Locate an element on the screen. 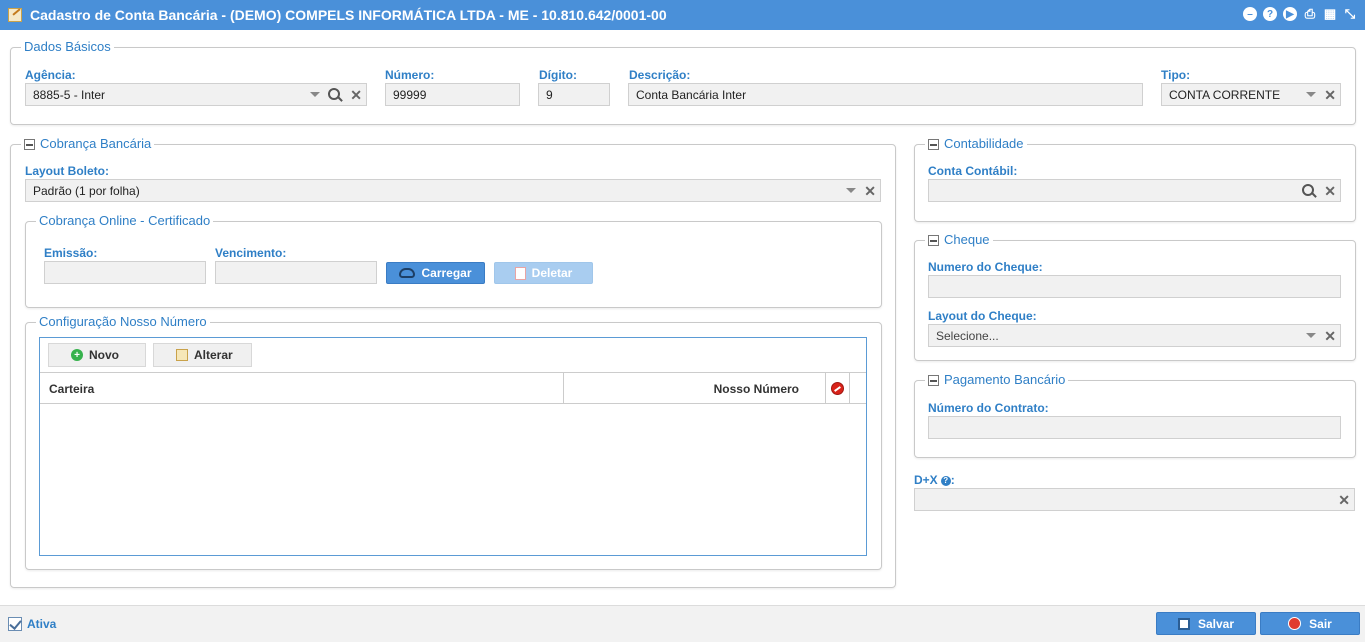 This screenshot has width=1365, height=642. emissao-label: Emissão: is located at coordinates (71, 253).